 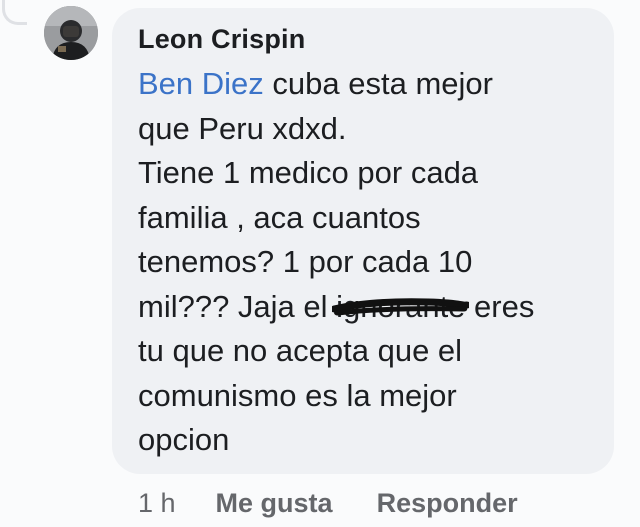 I want to click on comment-line: que Peru xdxd., so click(x=242, y=128).